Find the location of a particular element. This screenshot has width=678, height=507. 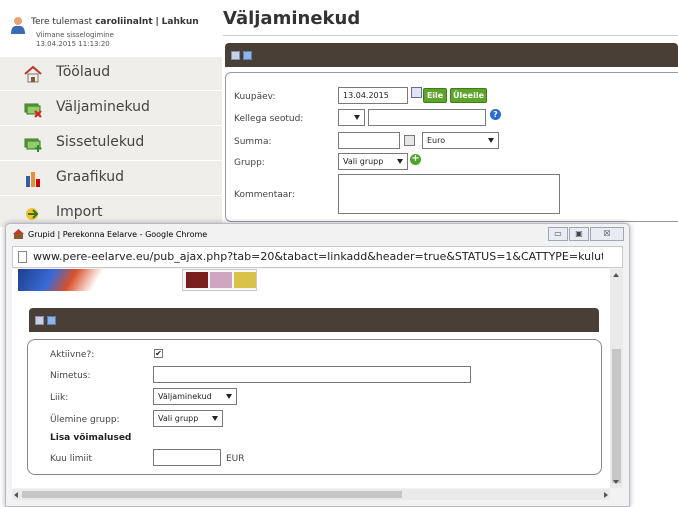

related-label: Kellega seotud: is located at coordinates (269, 119).